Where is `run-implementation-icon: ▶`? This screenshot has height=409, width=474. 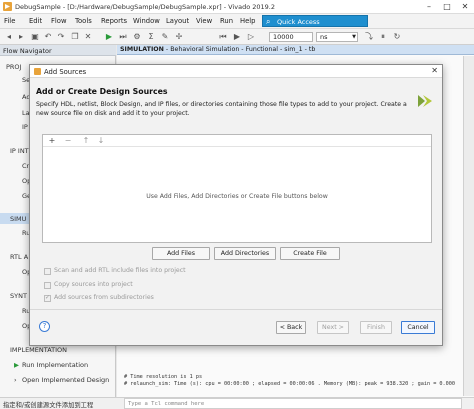 run-implementation-icon: ▶ is located at coordinates (16, 365).